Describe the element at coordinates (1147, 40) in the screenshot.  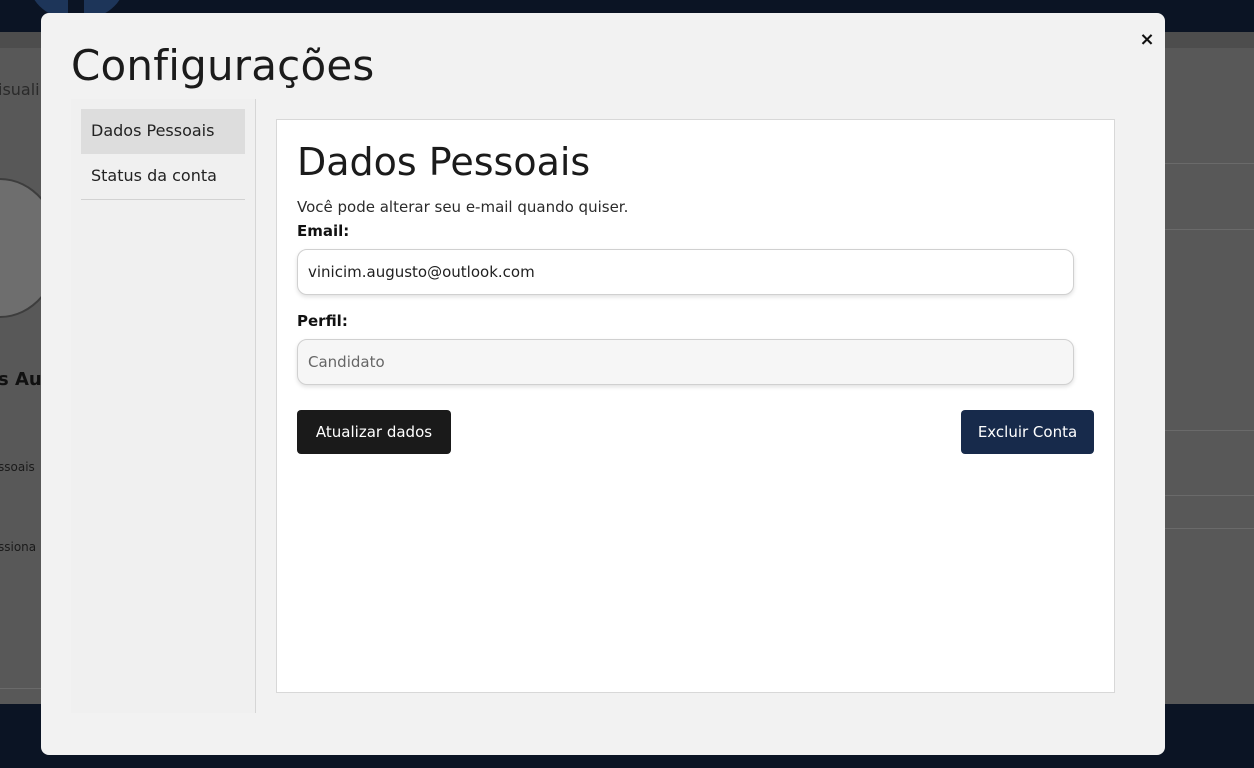
I see `close-icon: ×` at that location.